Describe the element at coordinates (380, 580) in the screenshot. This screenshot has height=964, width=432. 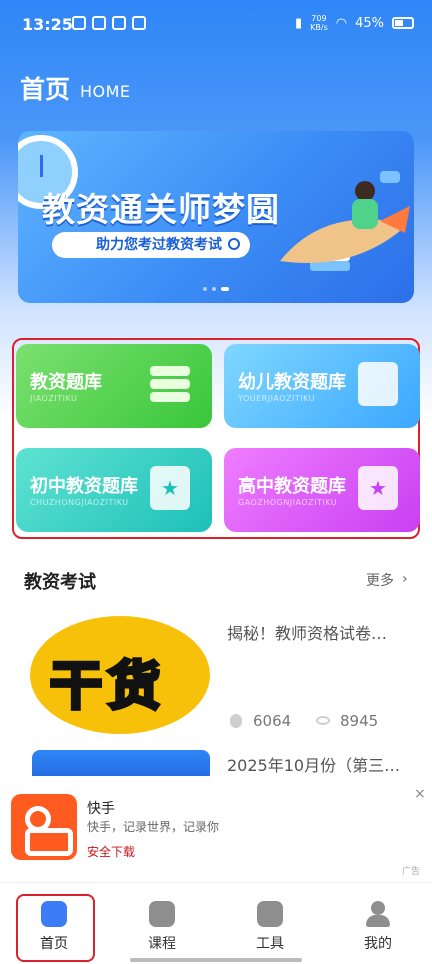
I see `more-link: 更多` at that location.